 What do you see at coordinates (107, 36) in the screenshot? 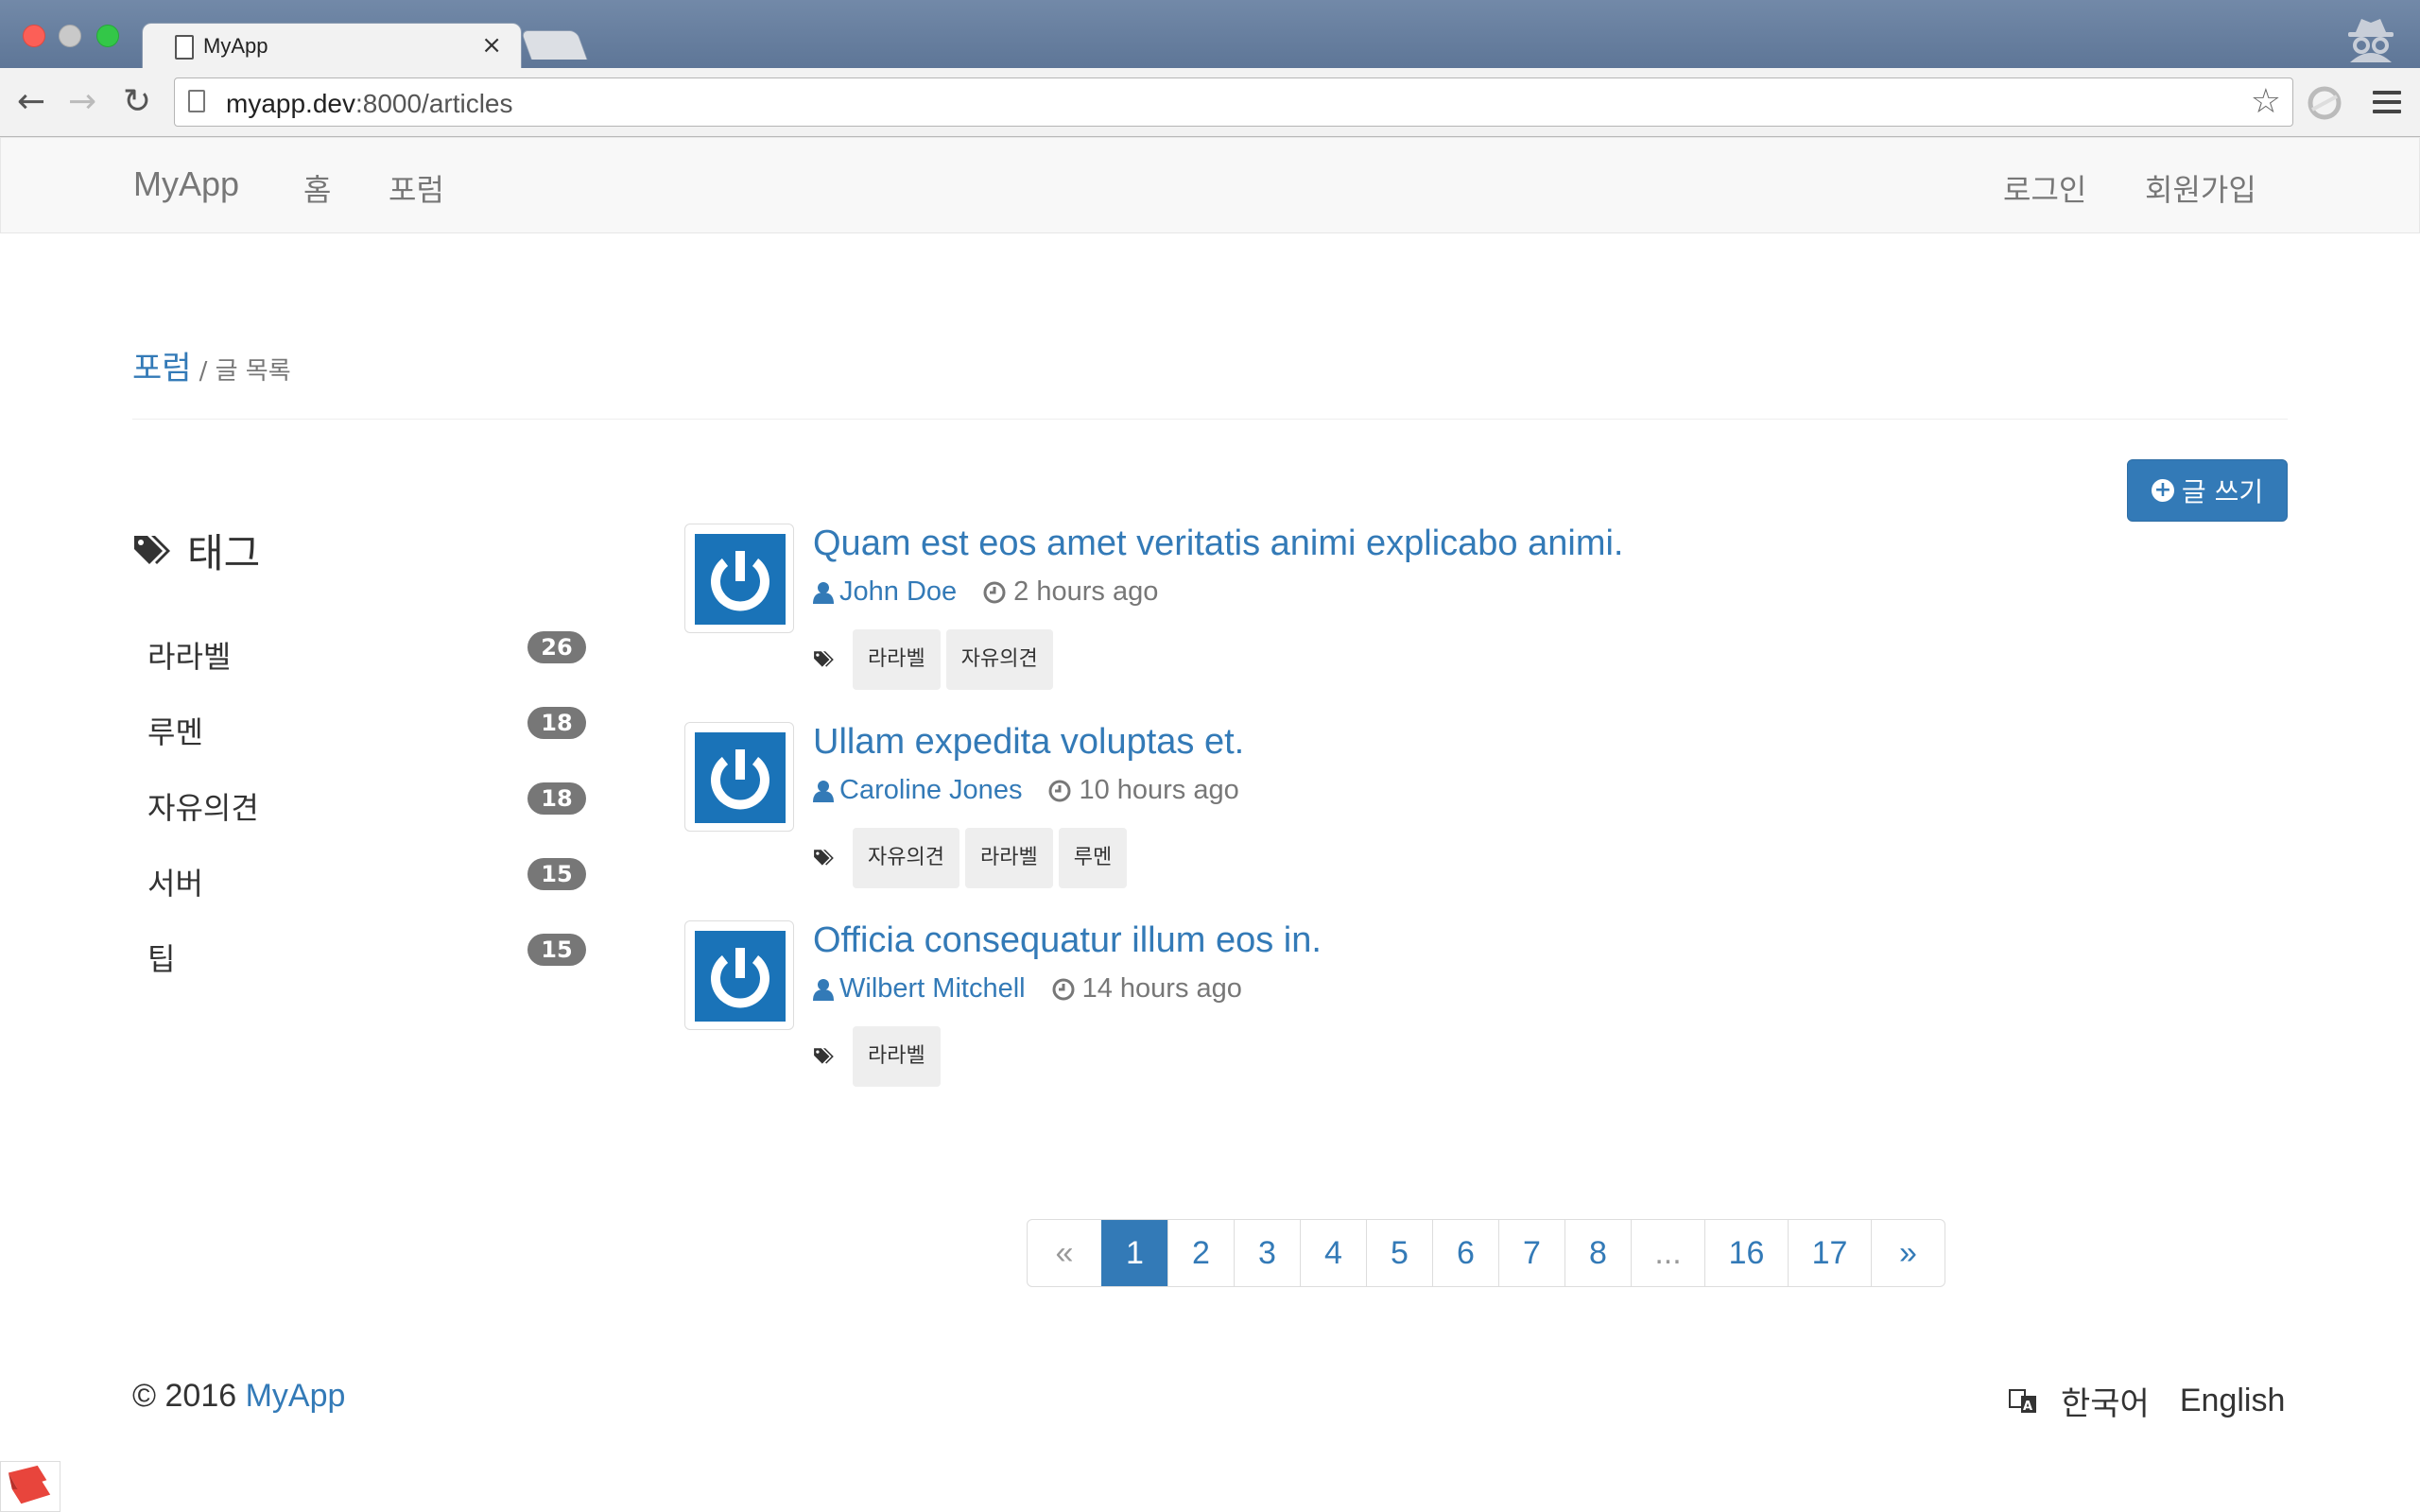
I see `zoom-window-button` at bounding box center [107, 36].